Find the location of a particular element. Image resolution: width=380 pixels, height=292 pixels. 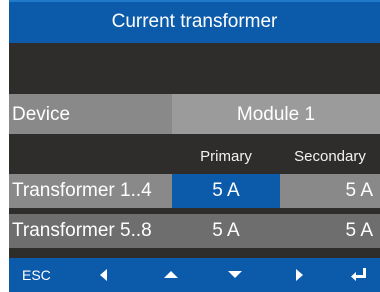

table-row: Transformer 1..4 5 A 5 A is located at coordinates (194, 191).